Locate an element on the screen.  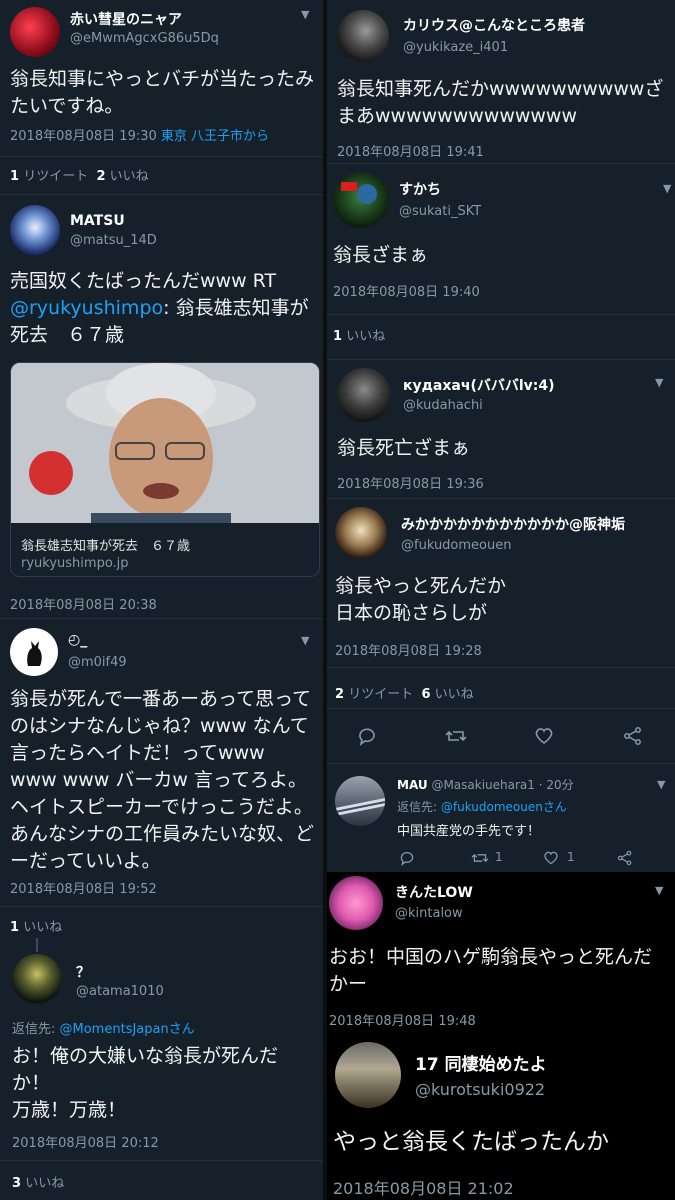
like-count: 3 is located at coordinates (17, 1183).